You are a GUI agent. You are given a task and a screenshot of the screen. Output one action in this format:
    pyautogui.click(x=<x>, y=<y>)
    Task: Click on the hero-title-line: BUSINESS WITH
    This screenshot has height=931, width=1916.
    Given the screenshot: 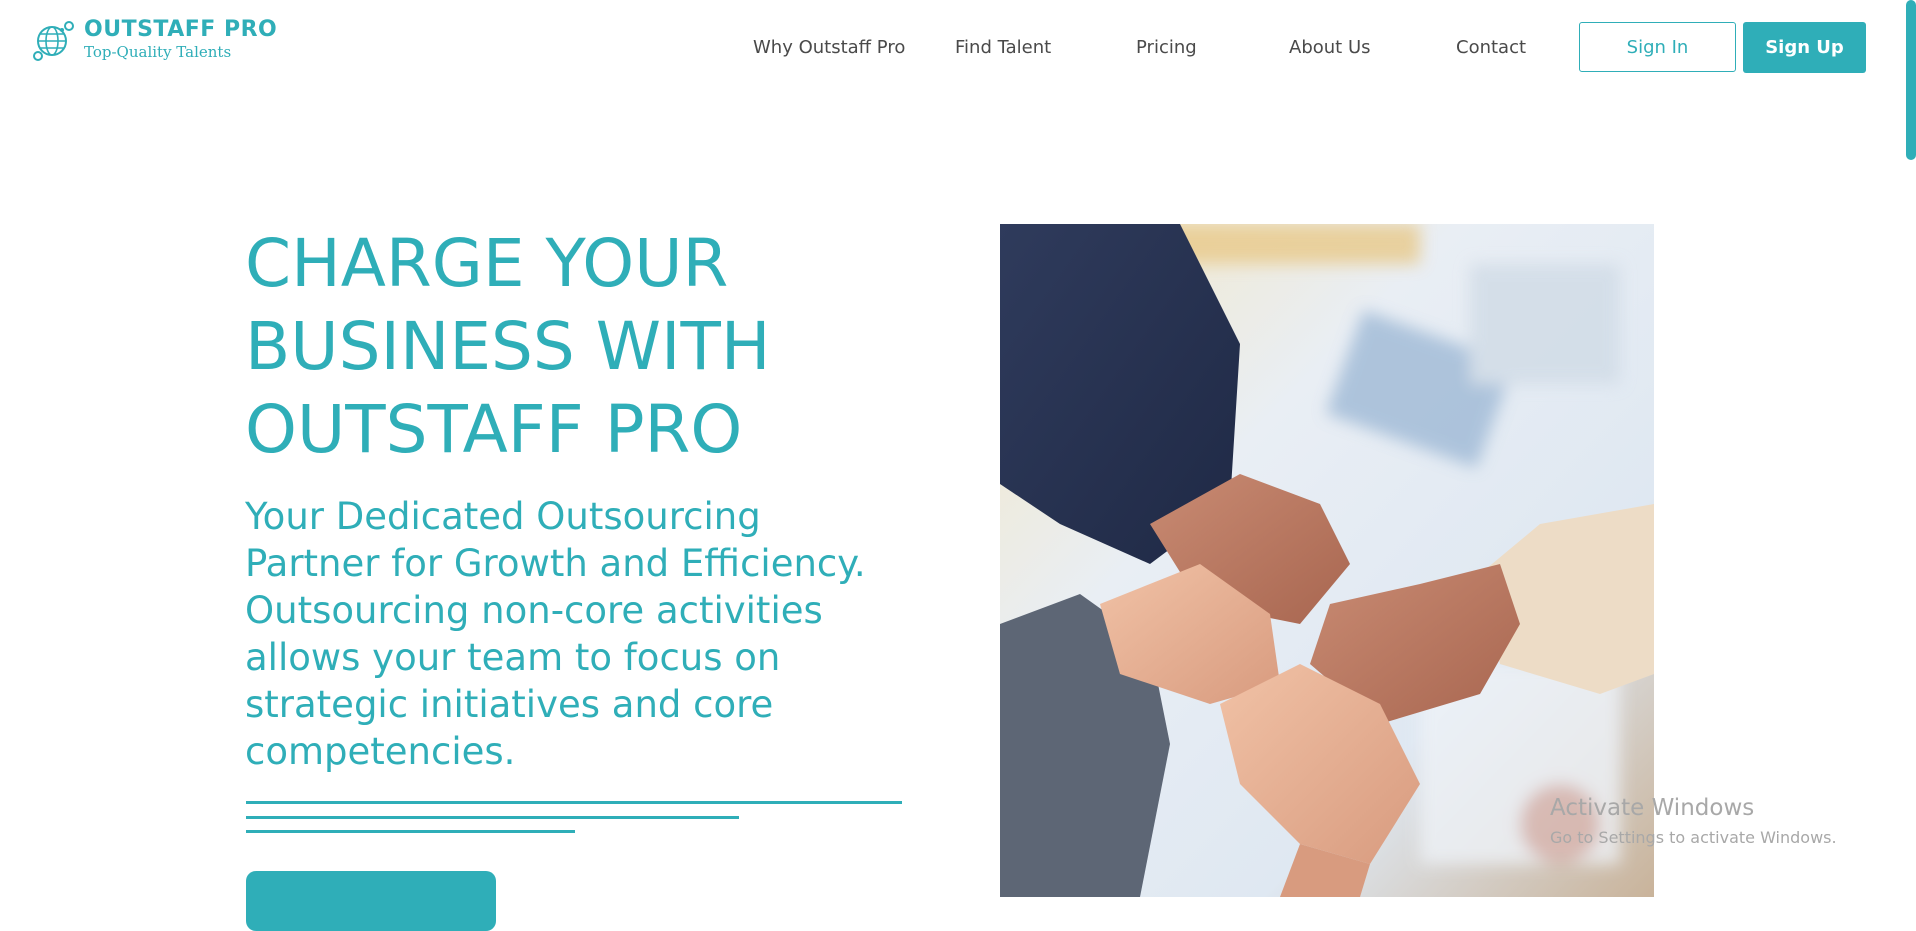 What is the action you would take?
    pyautogui.click(x=508, y=346)
    